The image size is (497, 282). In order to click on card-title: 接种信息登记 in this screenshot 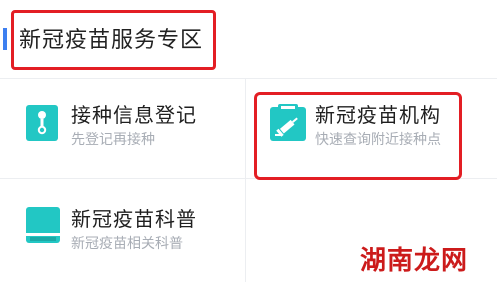, I will do `click(134, 115)`.